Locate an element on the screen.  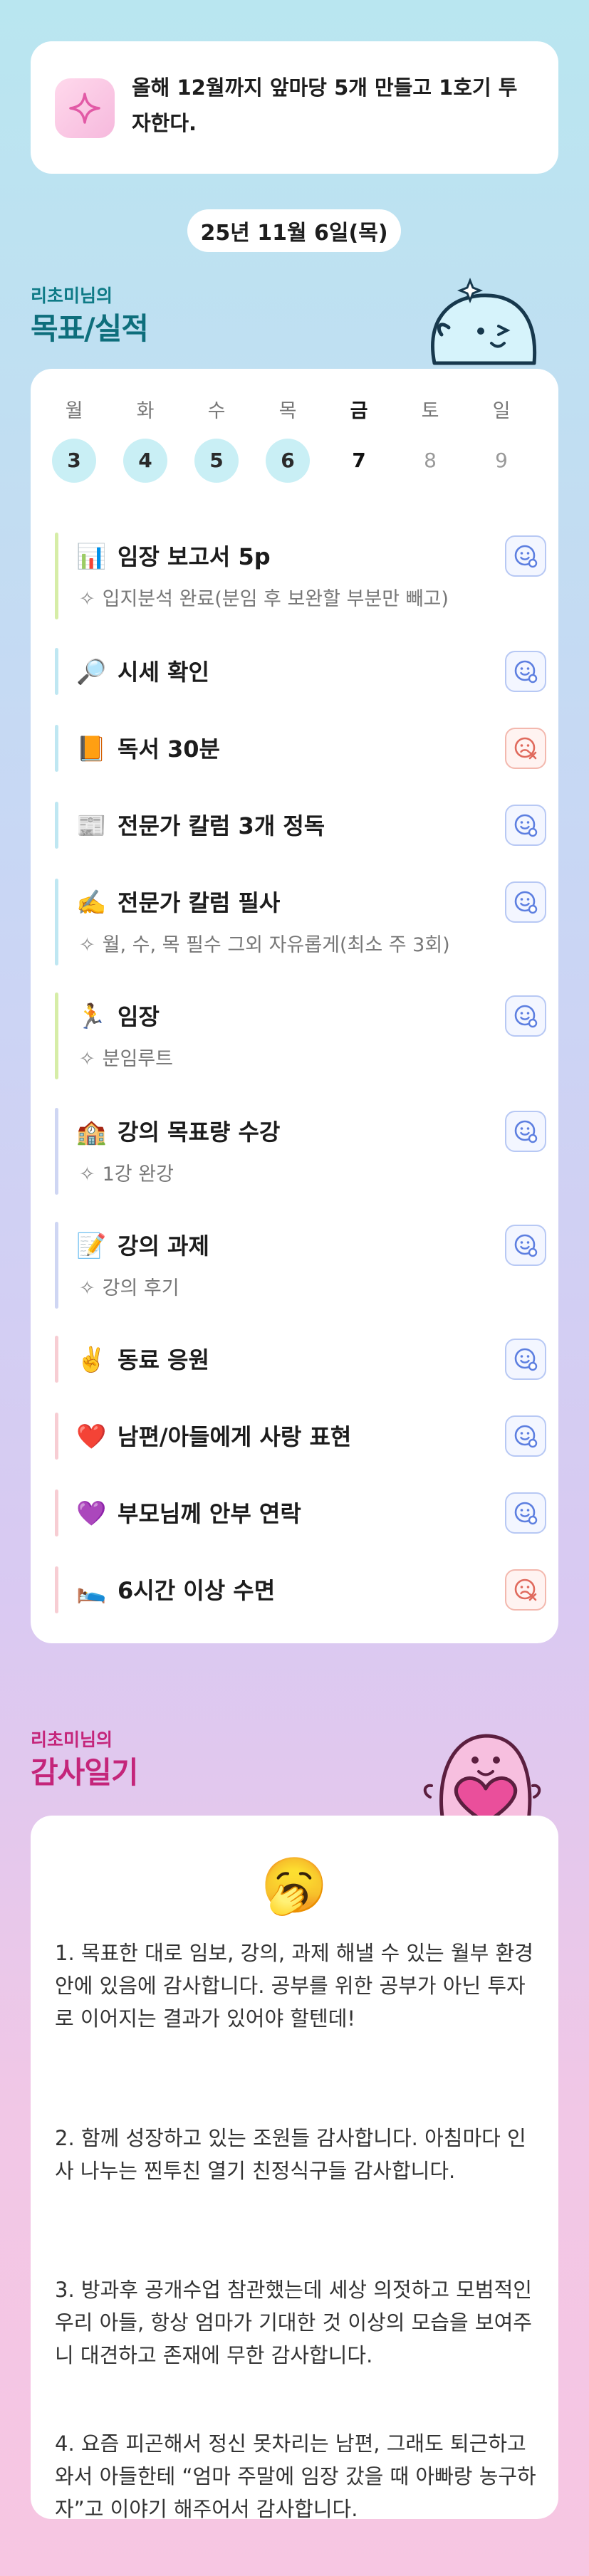
task-name: 독서 30분 is located at coordinates (169, 749).